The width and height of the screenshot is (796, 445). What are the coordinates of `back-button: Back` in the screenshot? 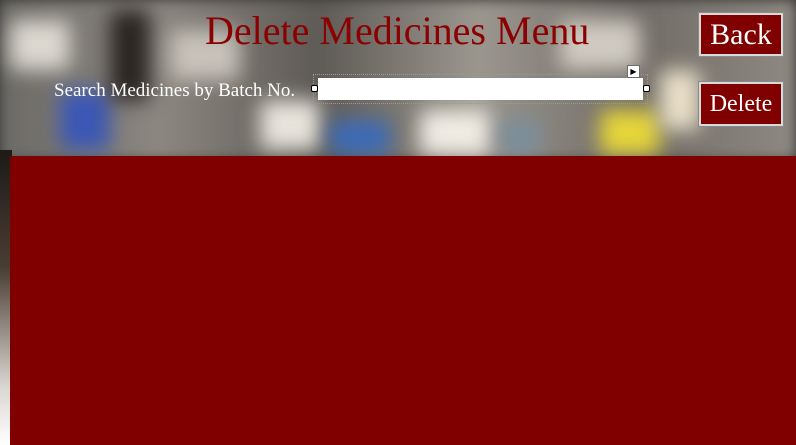 It's located at (741, 34).